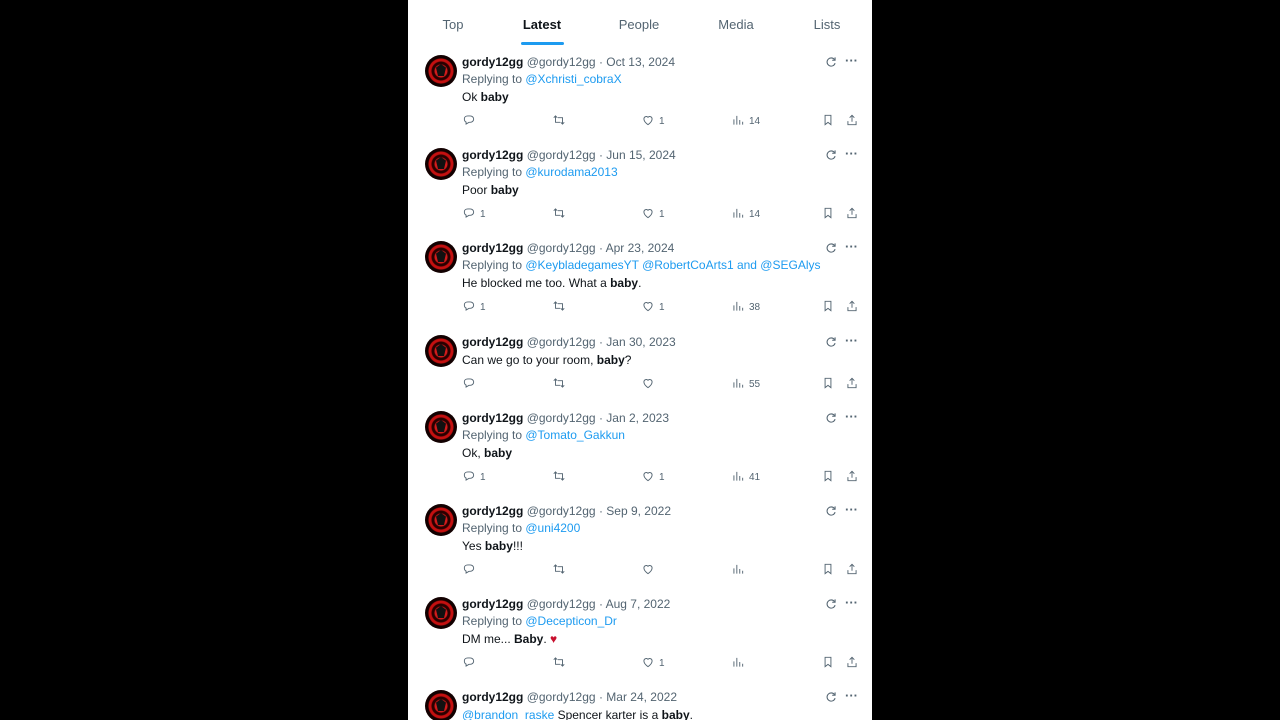 The image size is (1280, 720). I want to click on tab-latest: Latest, so click(542, 24).